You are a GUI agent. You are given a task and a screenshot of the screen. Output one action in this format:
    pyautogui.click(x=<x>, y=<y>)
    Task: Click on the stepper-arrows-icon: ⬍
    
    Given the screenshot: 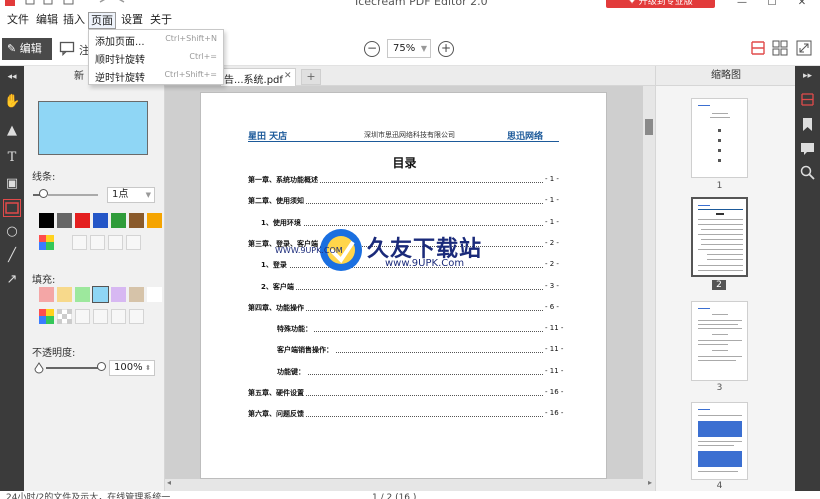 What is the action you would take?
    pyautogui.click(x=148, y=368)
    